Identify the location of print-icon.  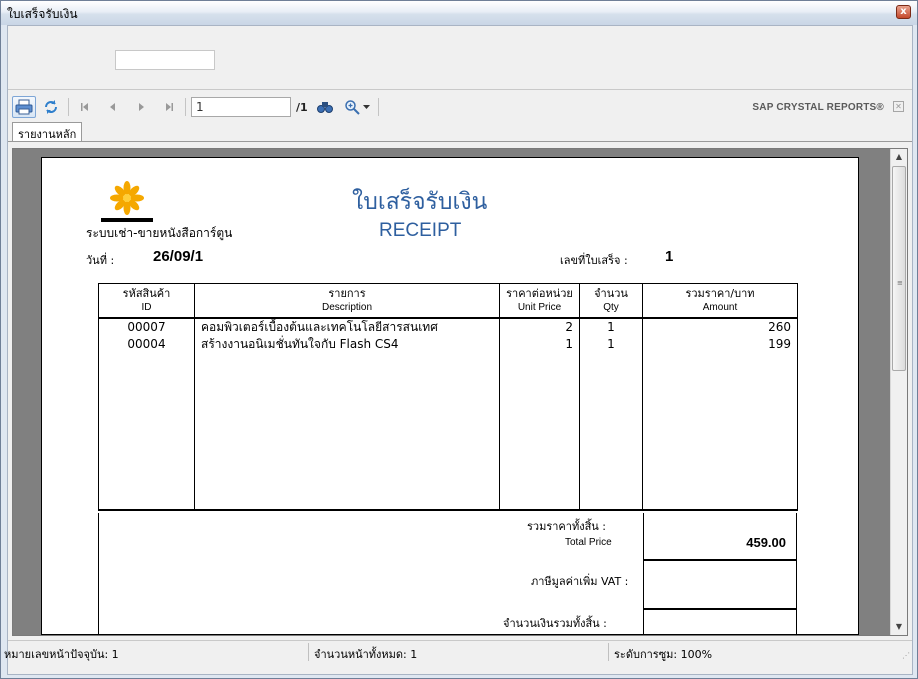
(24, 107).